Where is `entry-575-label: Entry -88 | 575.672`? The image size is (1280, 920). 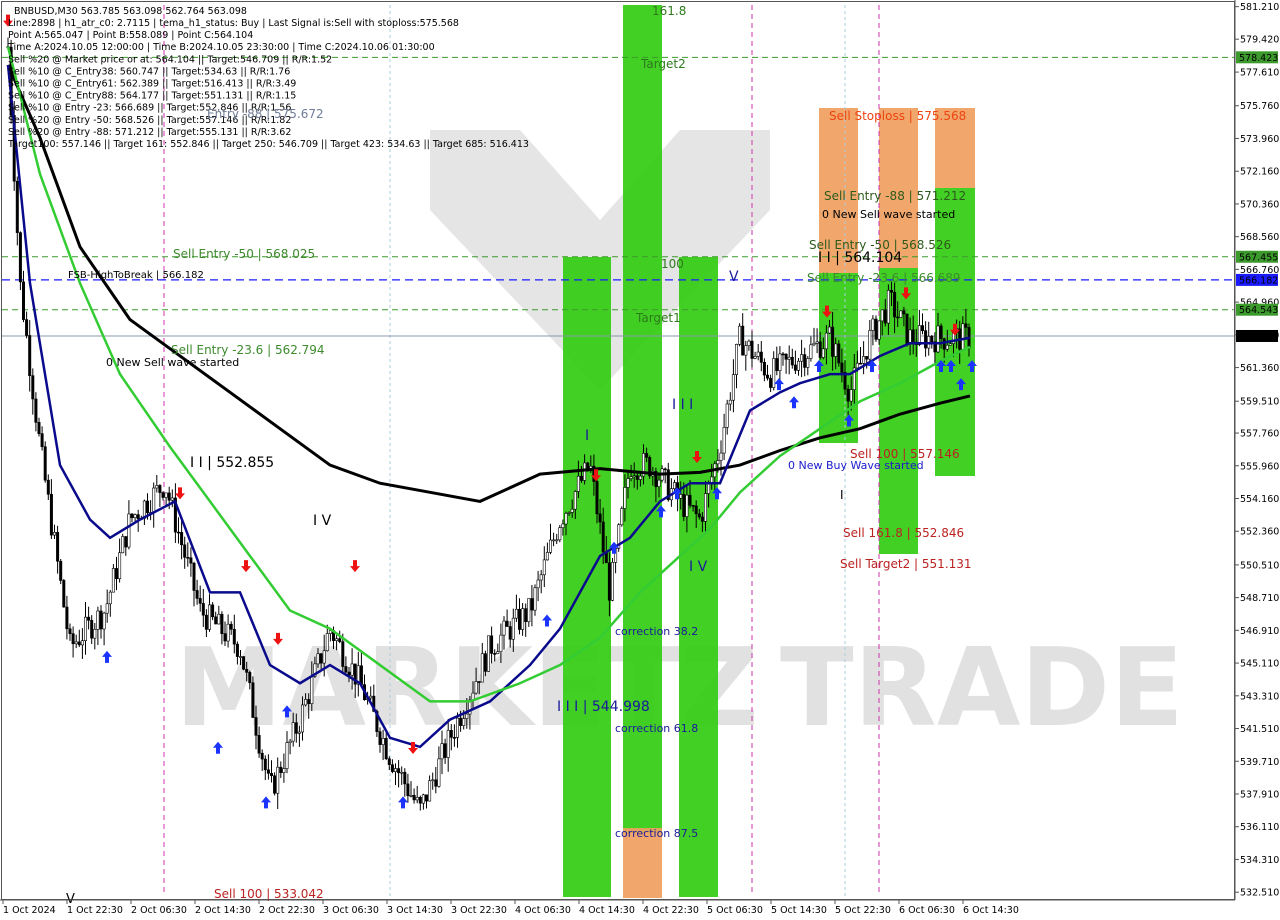
entry-575-label: Entry -88 | 575.672 is located at coordinates (265, 114).